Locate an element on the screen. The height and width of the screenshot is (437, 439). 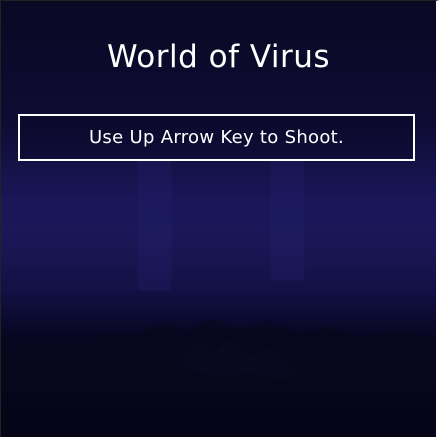
instruction-box: Use Up Arrow Key to Shoot. is located at coordinates (216, 137).